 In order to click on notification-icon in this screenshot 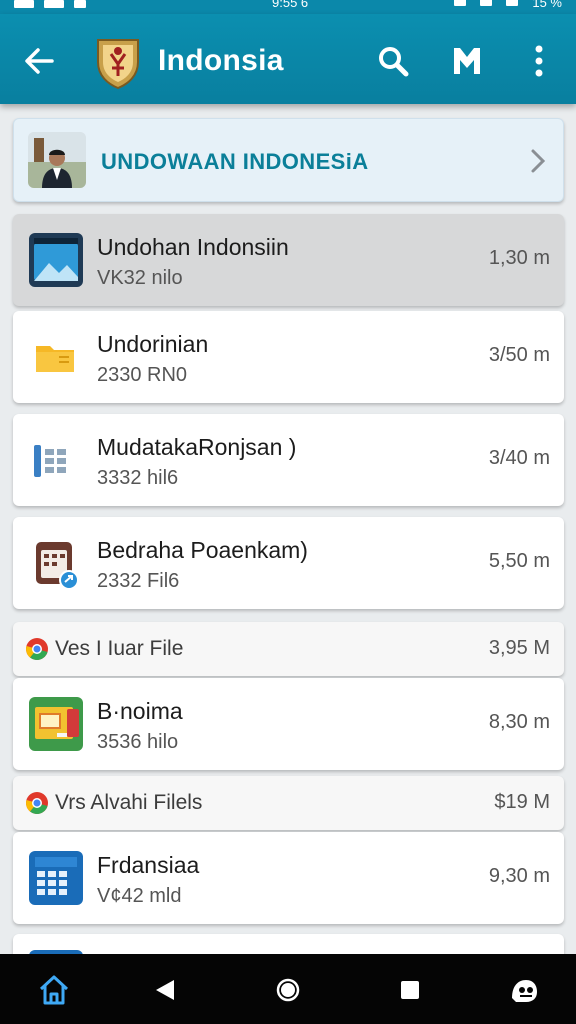, I will do `click(54, 4)`.